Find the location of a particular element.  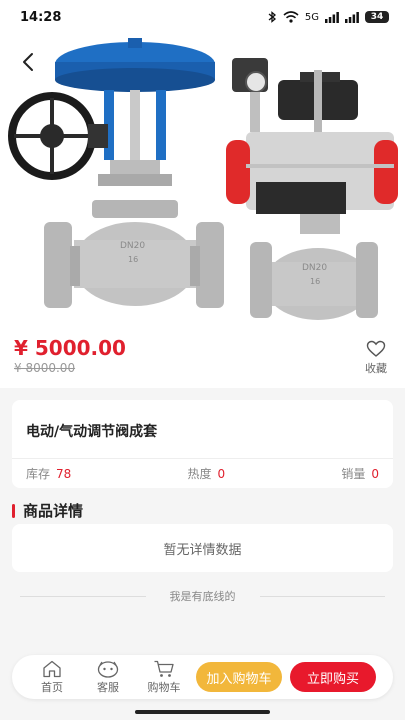

section-accent-bar is located at coordinates (13, 510).